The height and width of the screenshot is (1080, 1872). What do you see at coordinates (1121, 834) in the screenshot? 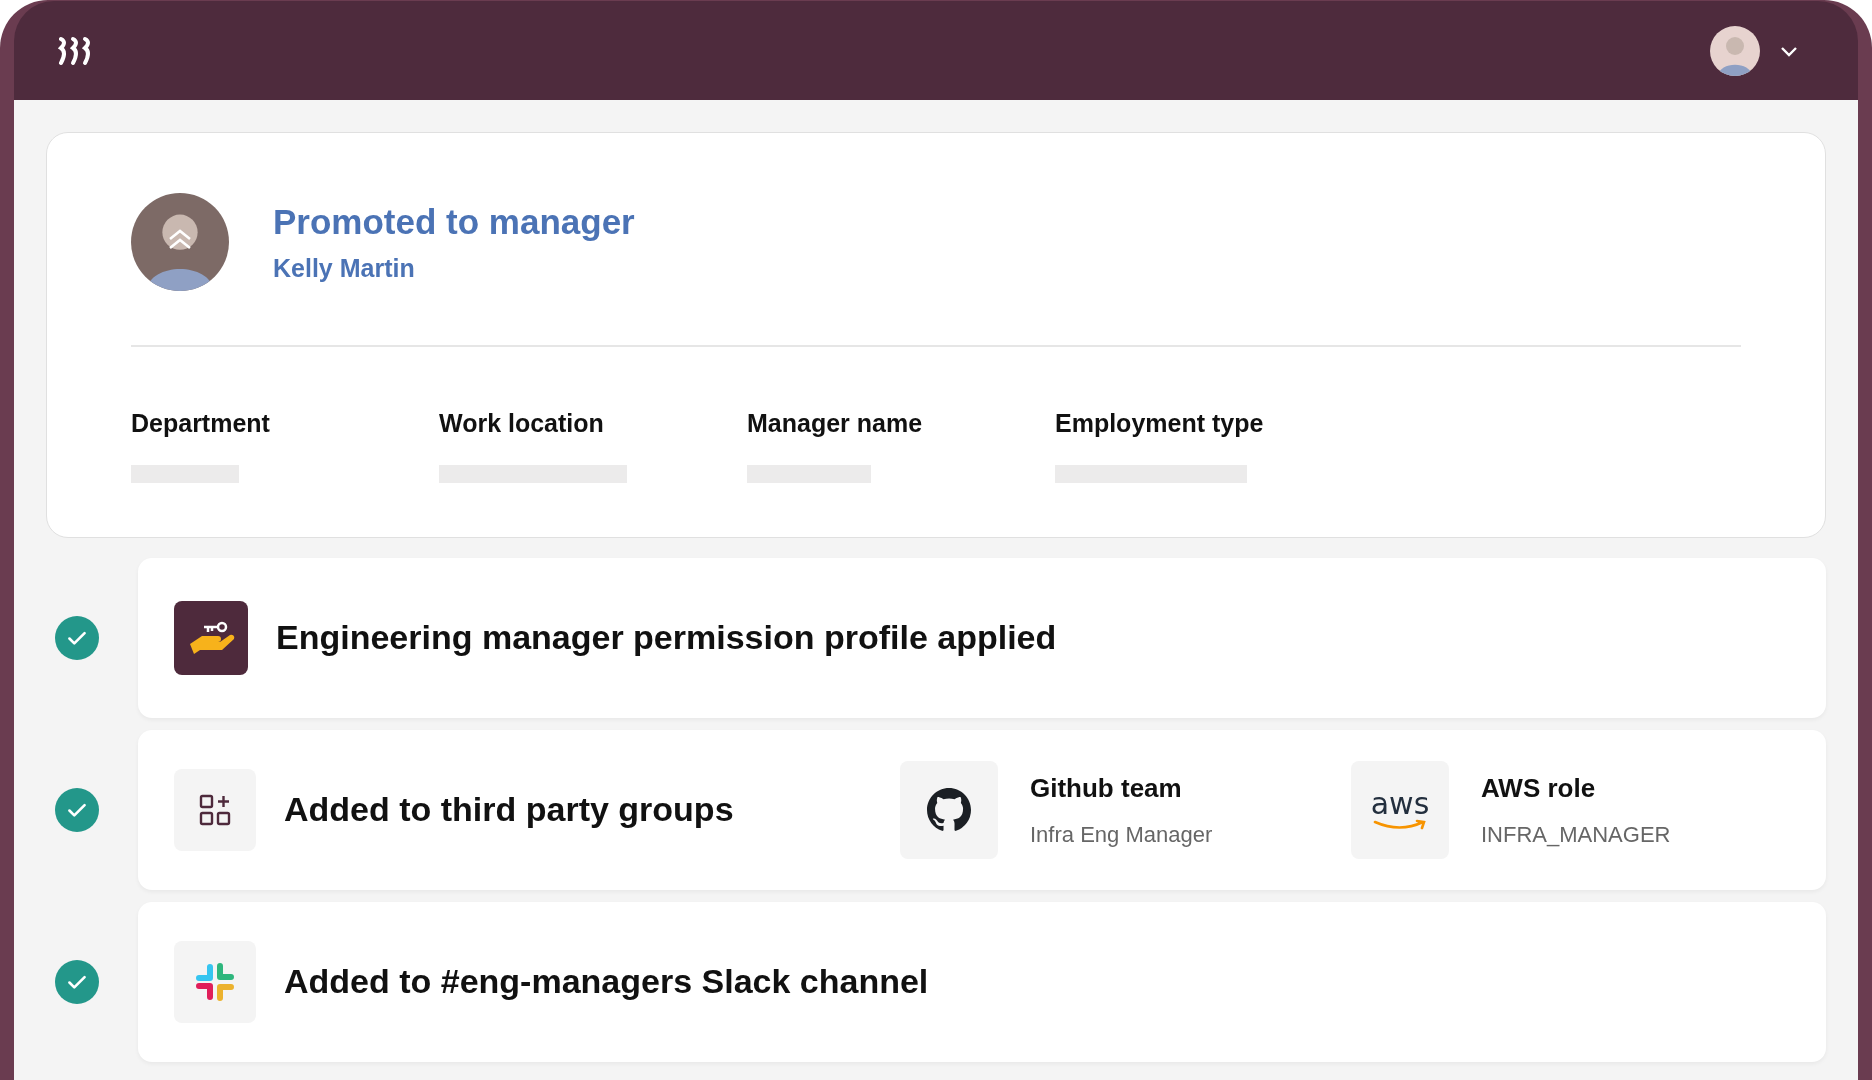
I see `app-value: Infra Eng Manager` at bounding box center [1121, 834].